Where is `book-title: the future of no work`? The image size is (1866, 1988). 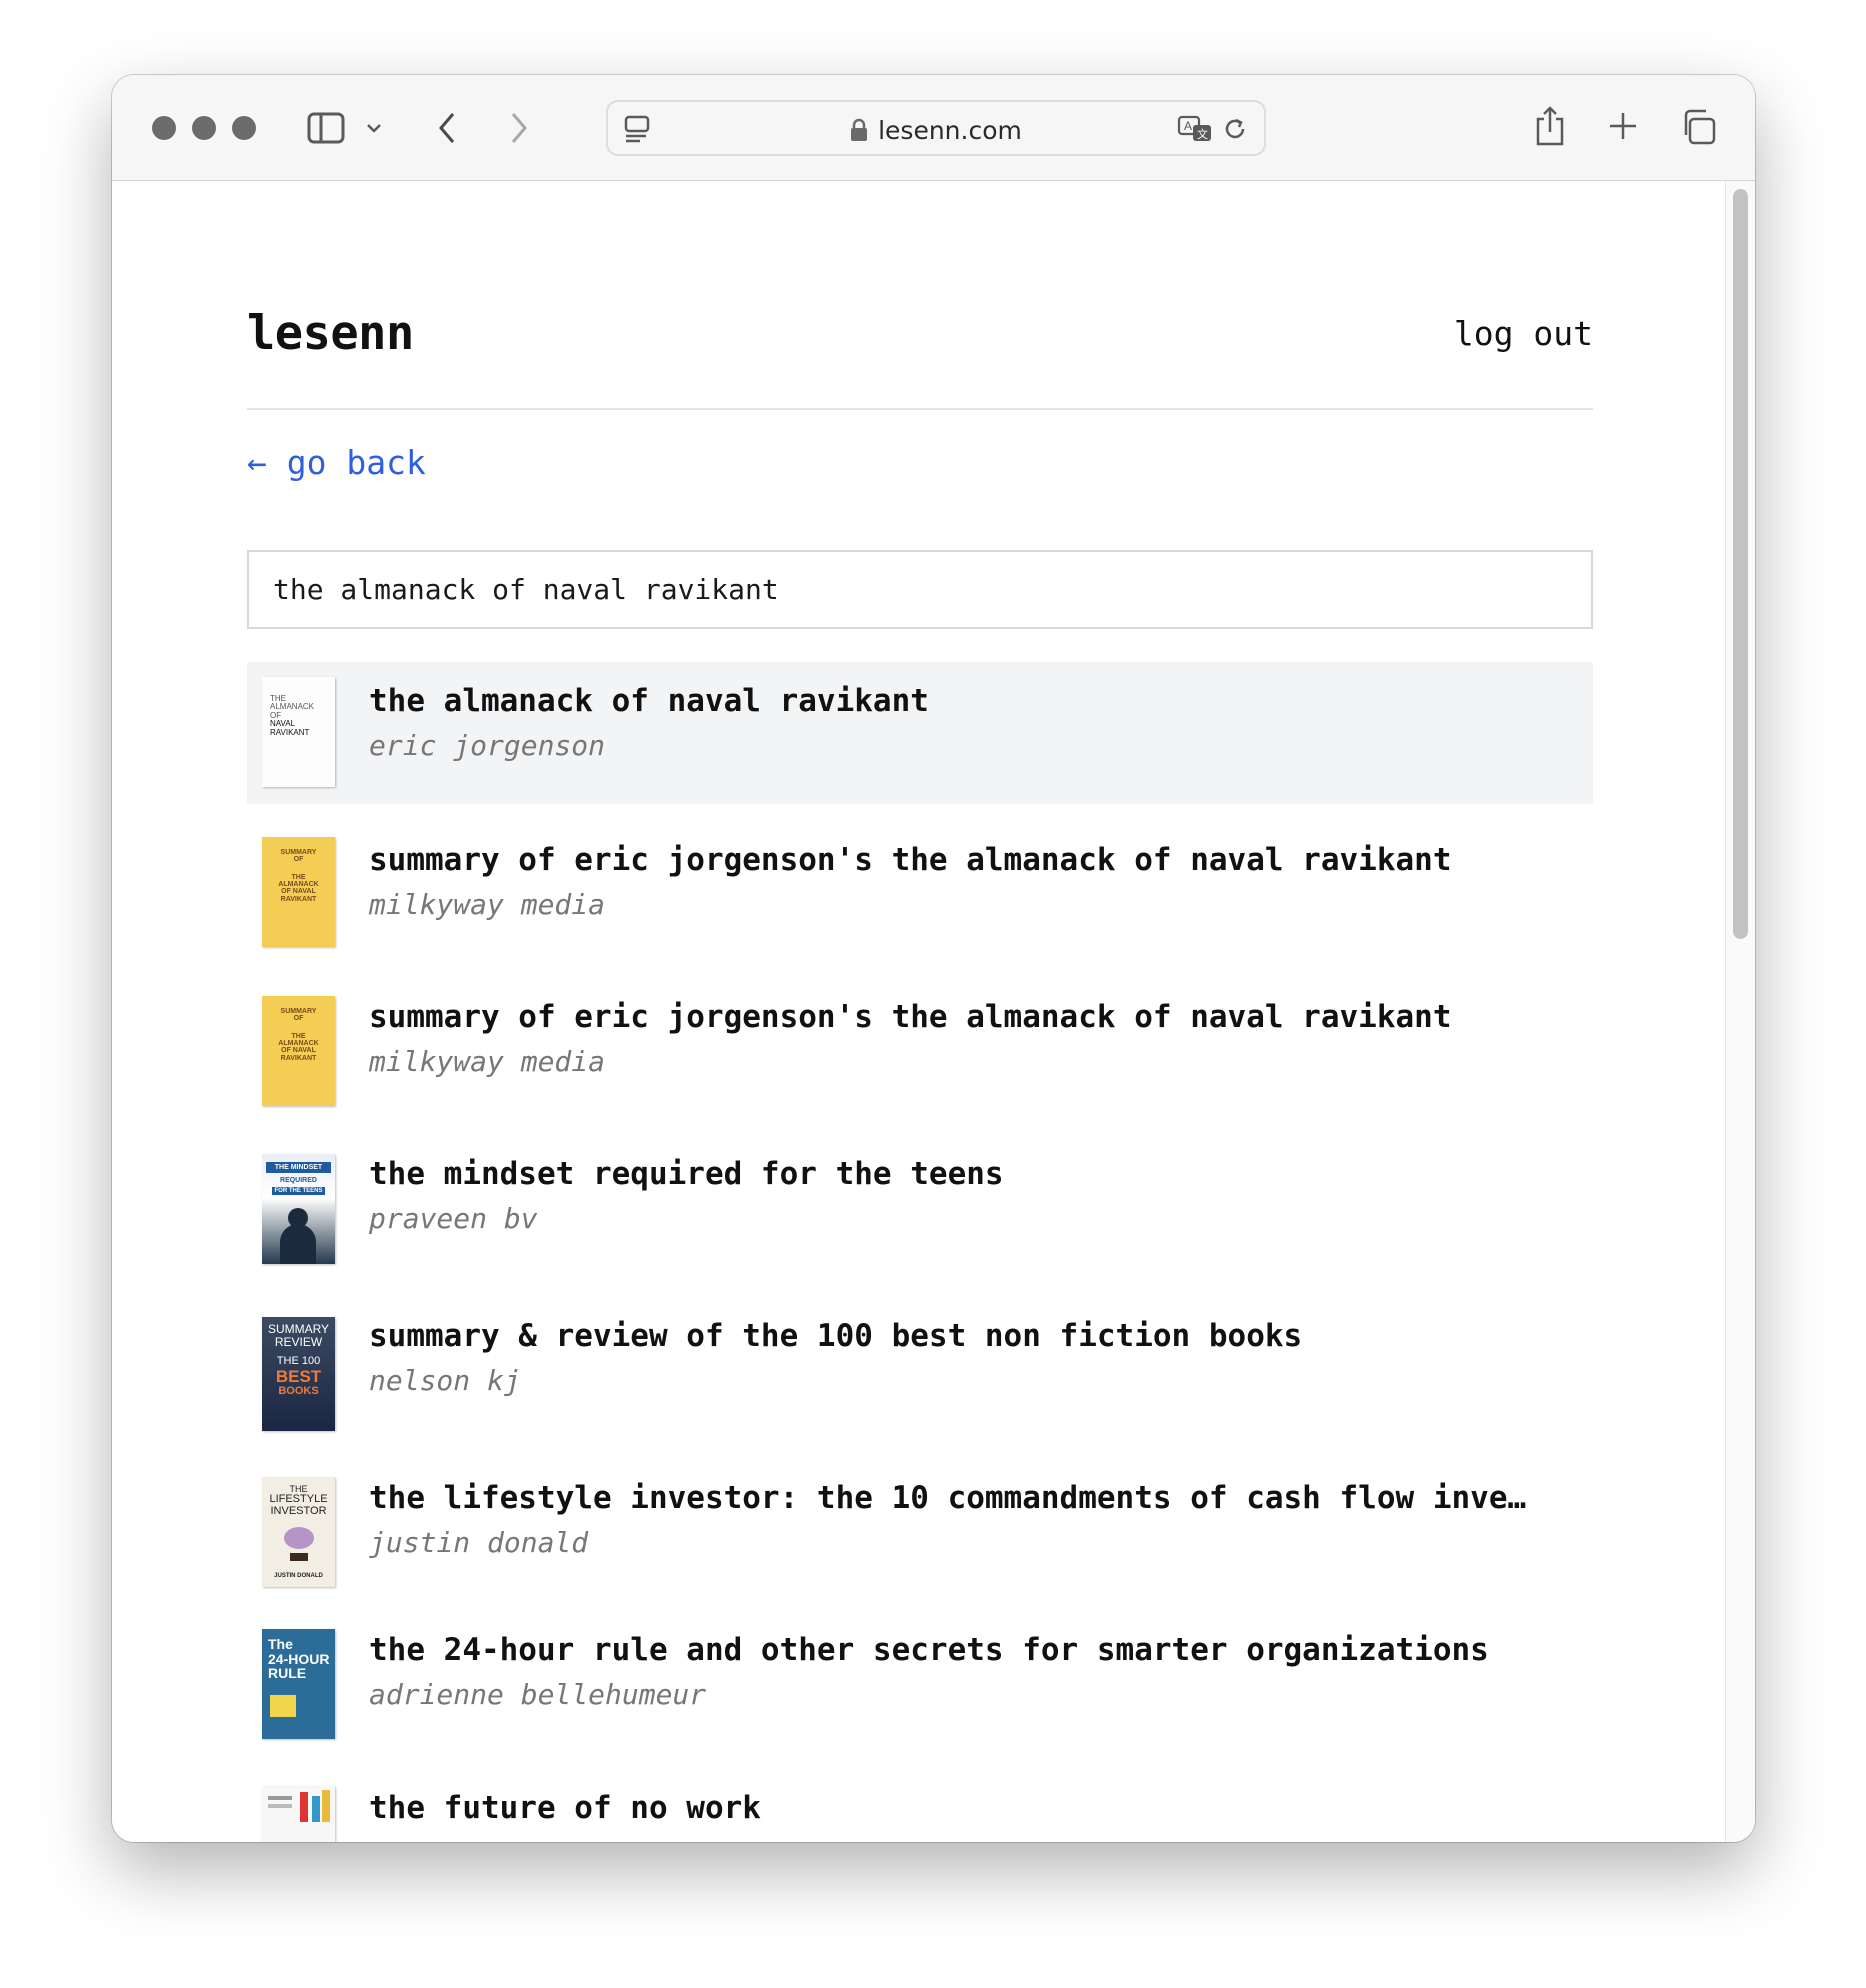
book-title: the future of no work is located at coordinates (966, 1808).